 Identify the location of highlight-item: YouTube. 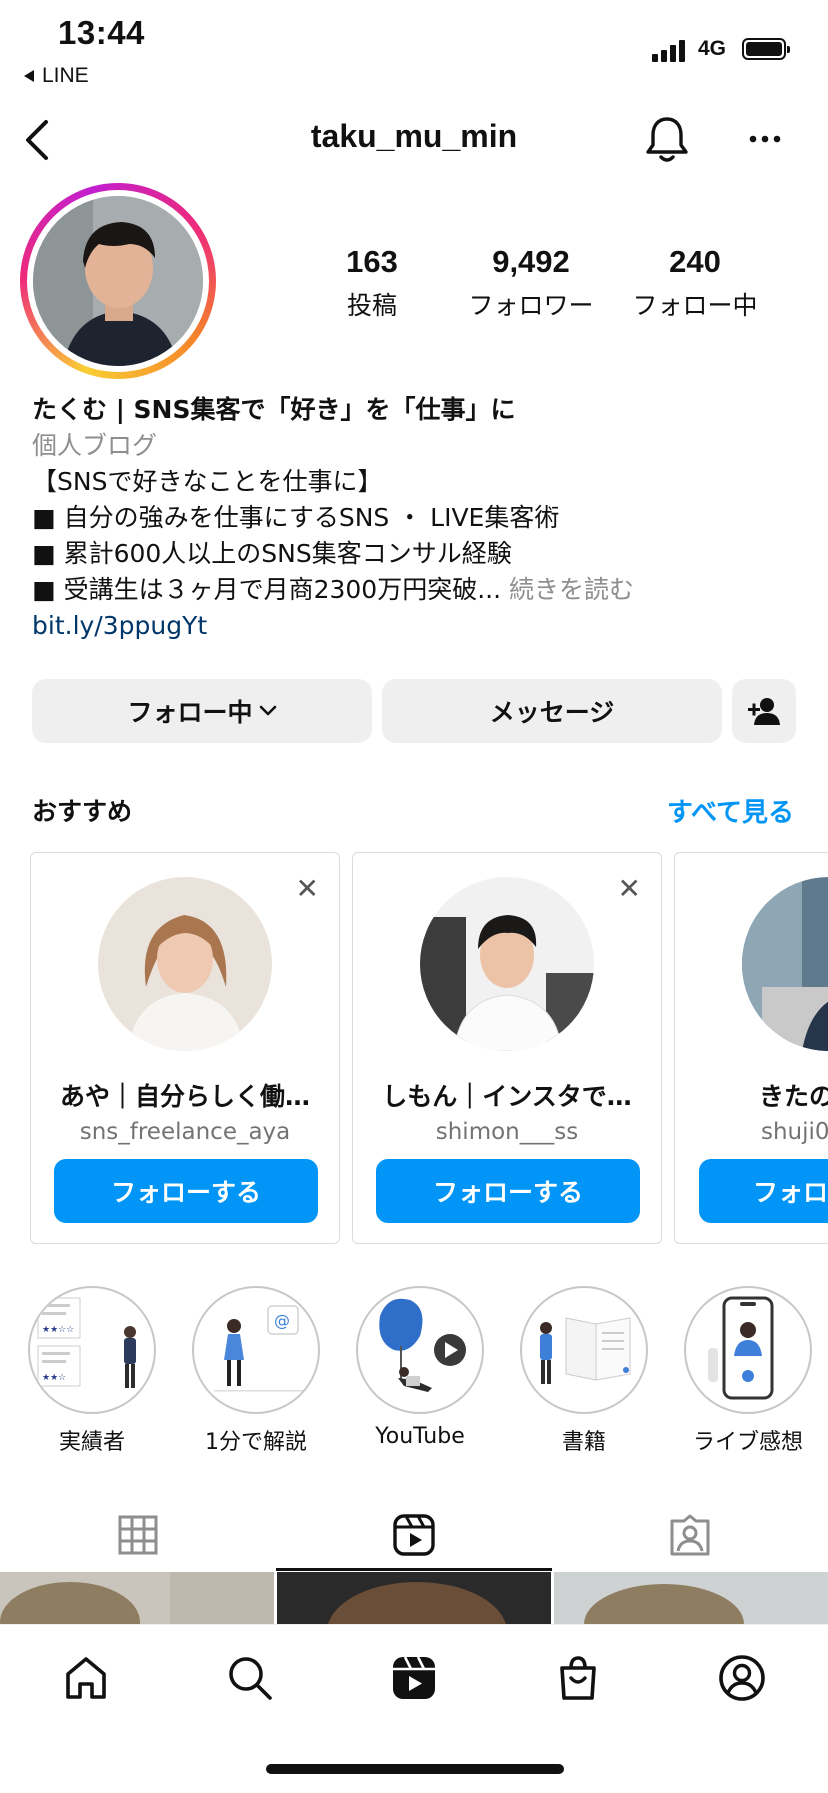
(420, 1367).